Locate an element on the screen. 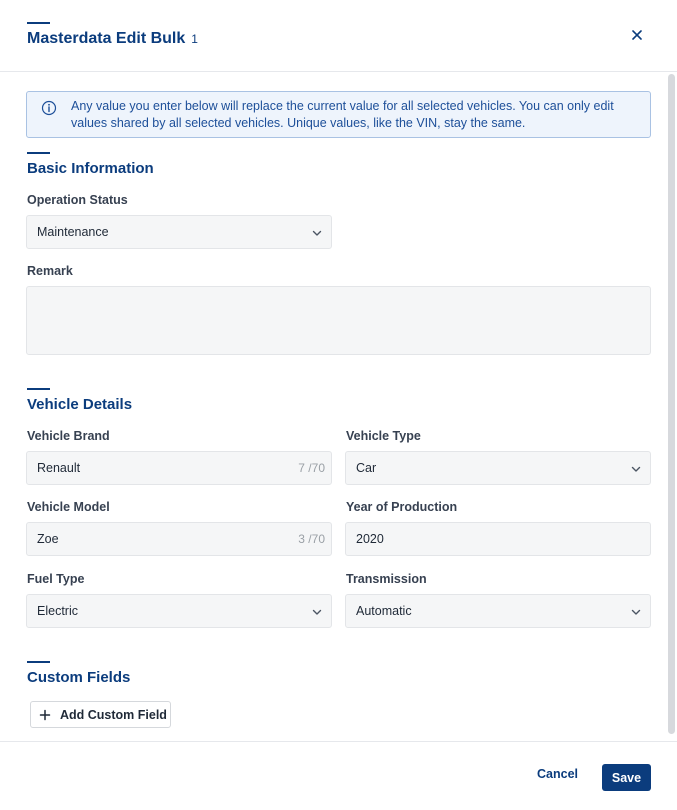 The image size is (677, 810). fuel-type-select: Electric is located at coordinates (179, 611).